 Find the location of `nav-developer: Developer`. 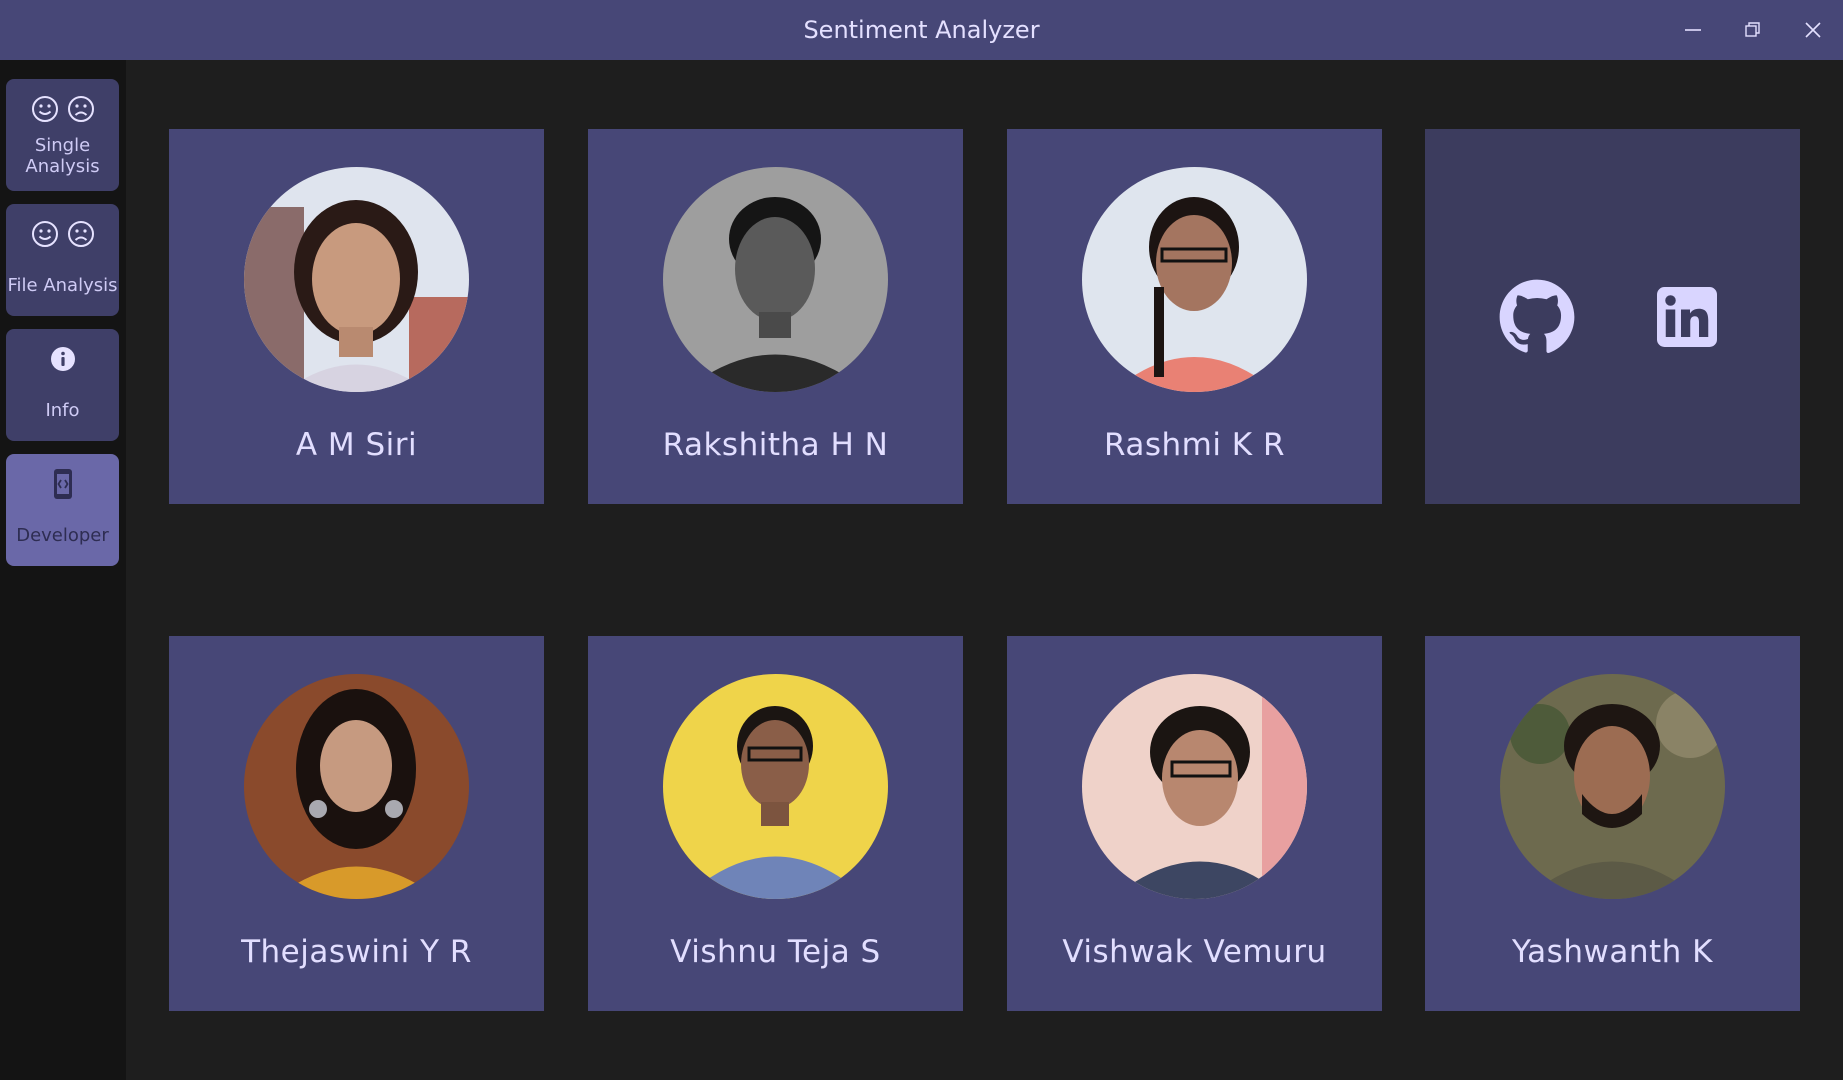

nav-developer: Developer is located at coordinates (62, 510).